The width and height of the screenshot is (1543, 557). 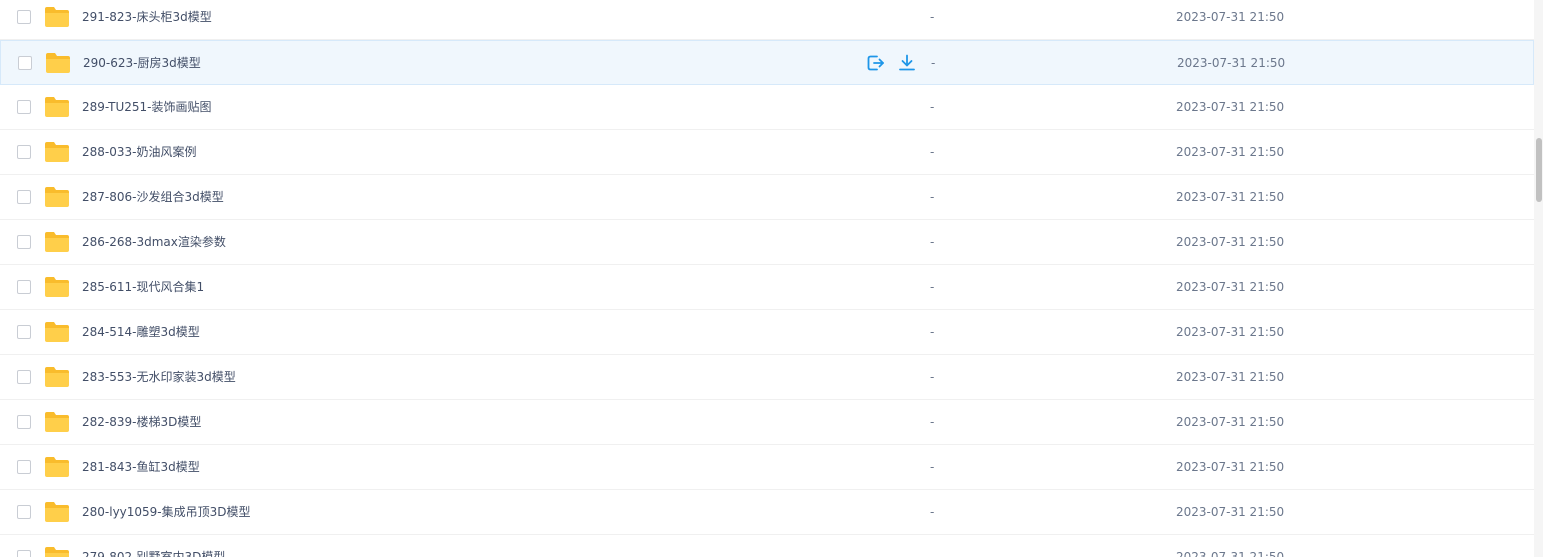 I want to click on file-row: 284-514-雕塑3d模型 - 2023-07-31 21:50, so click(x=767, y=332).